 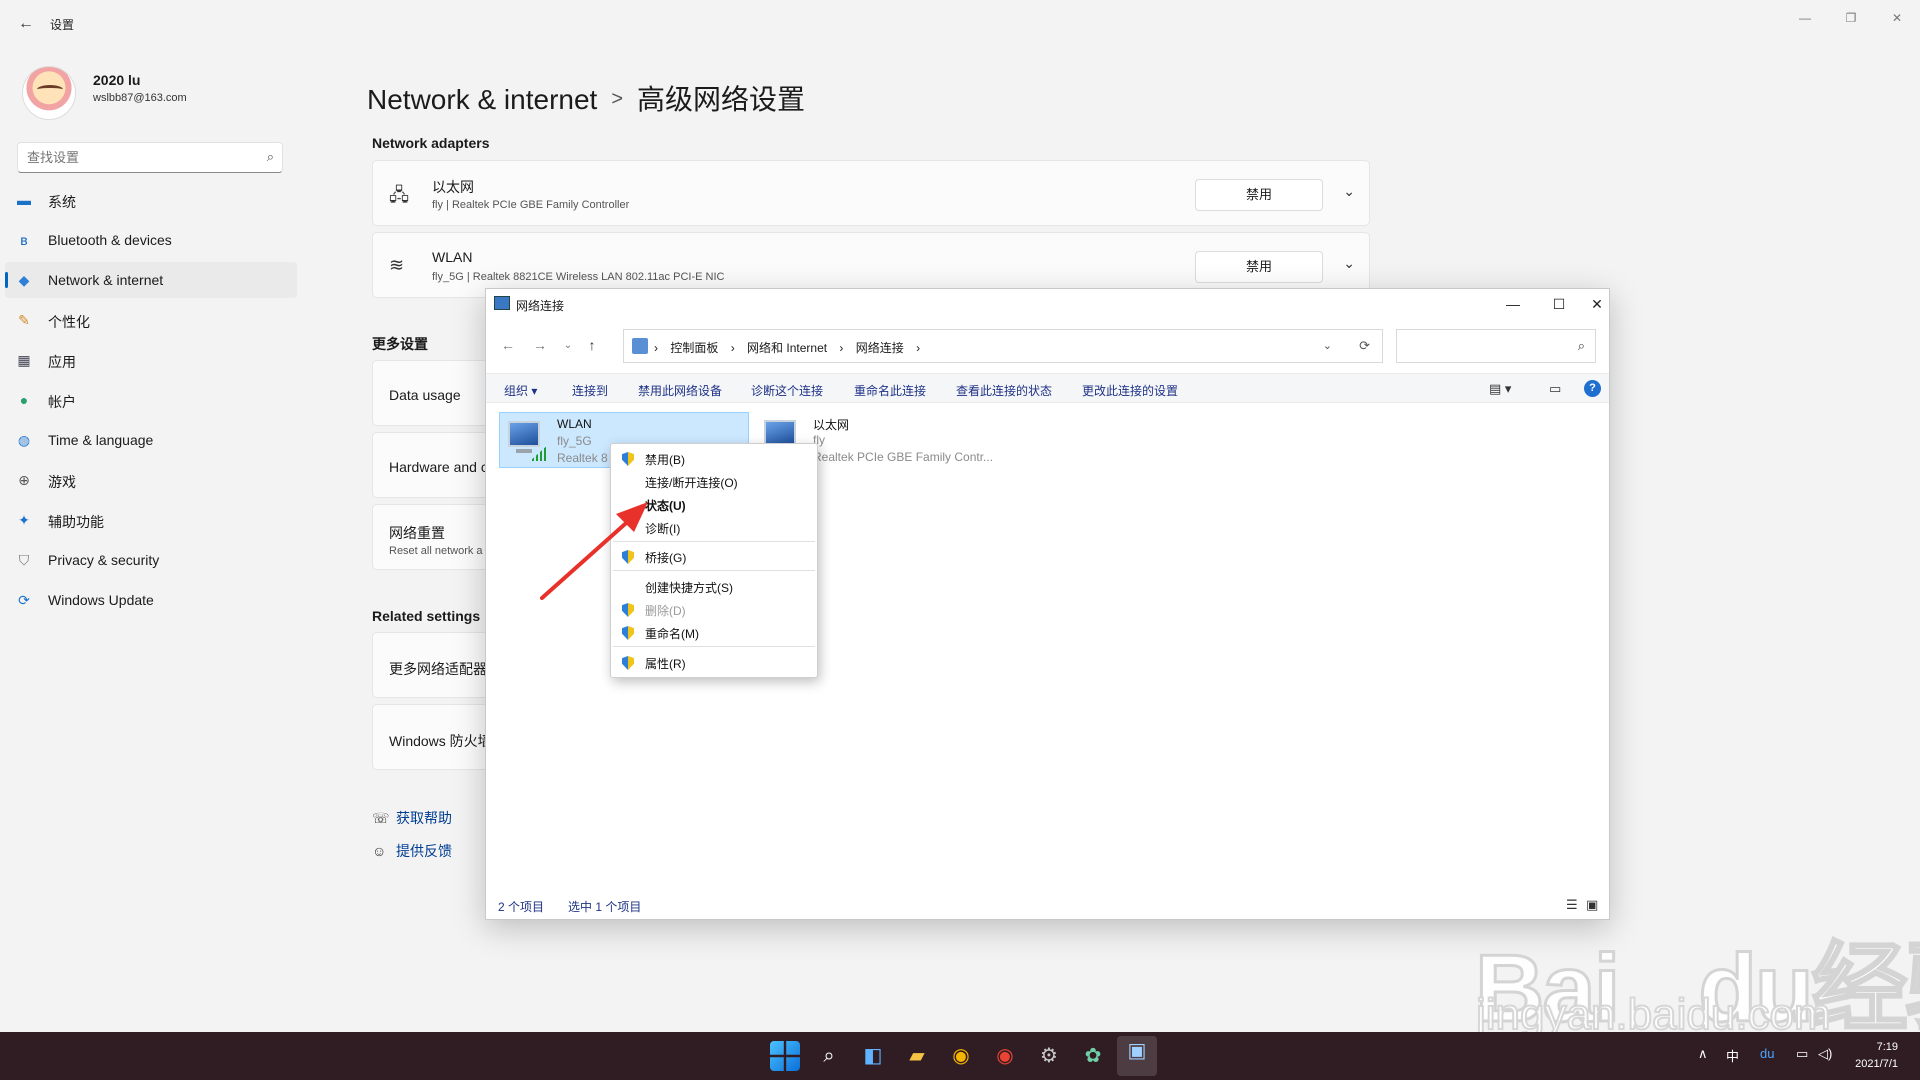 What do you see at coordinates (1592, 388) in the screenshot?
I see `help-icon: ?` at bounding box center [1592, 388].